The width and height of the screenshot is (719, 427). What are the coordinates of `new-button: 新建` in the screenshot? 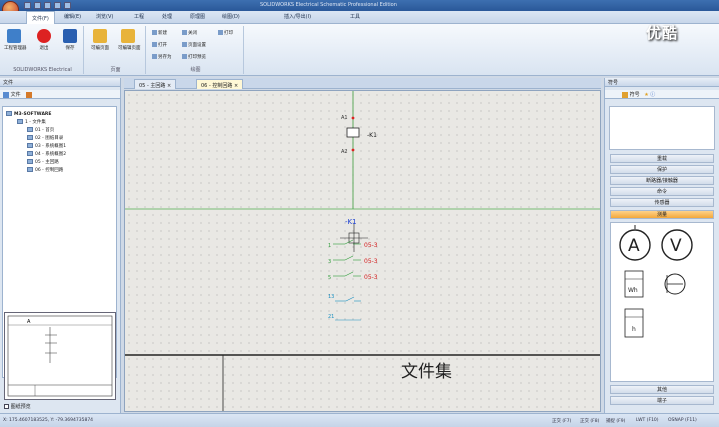 It's located at (159, 33).